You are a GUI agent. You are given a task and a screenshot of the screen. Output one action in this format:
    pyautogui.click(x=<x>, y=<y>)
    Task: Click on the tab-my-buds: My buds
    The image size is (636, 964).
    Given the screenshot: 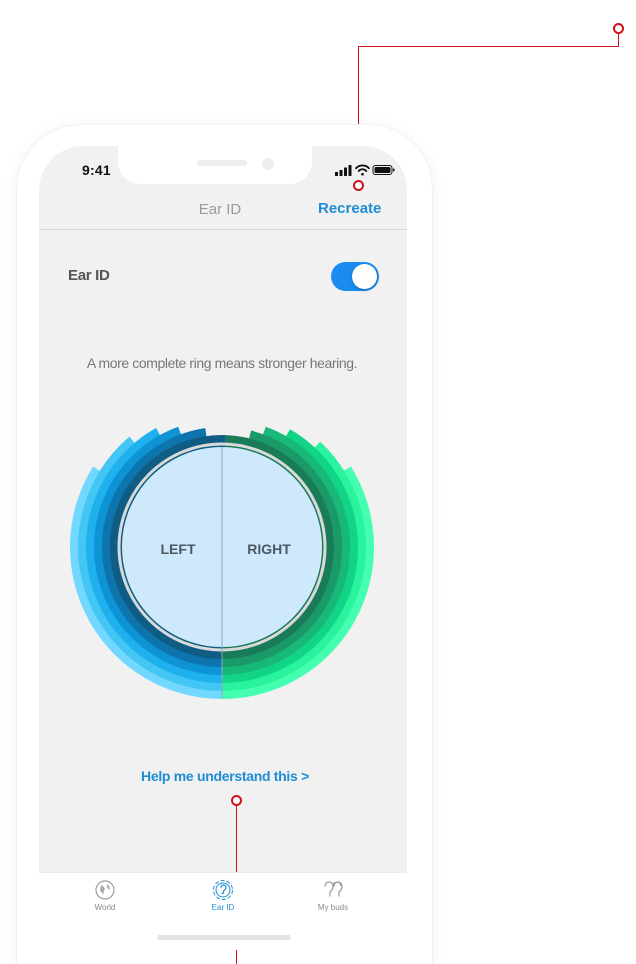 What is the action you would take?
    pyautogui.click(x=333, y=895)
    